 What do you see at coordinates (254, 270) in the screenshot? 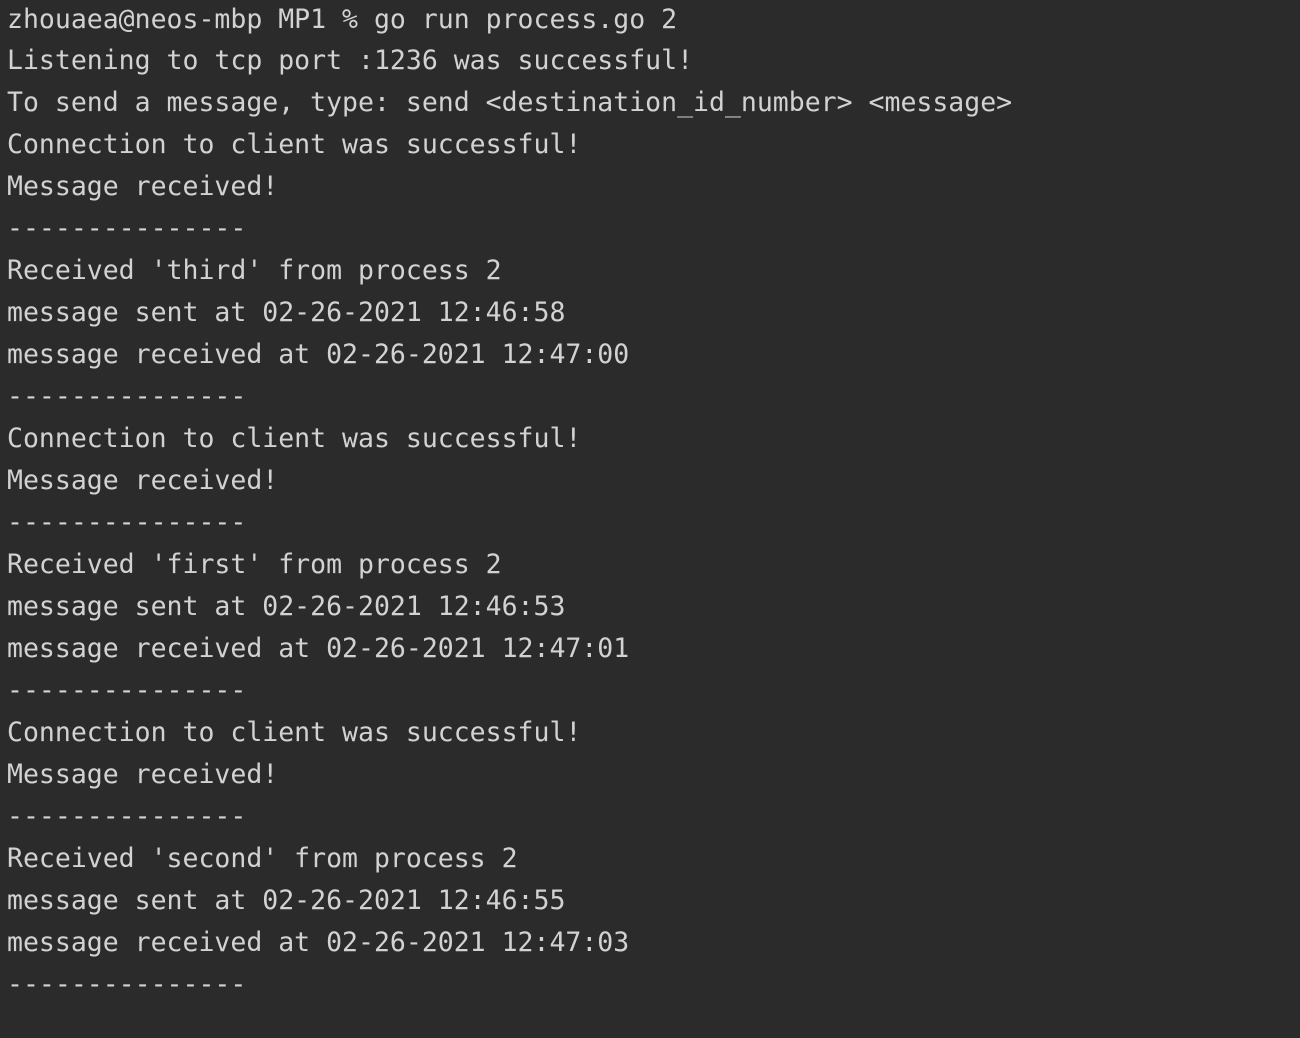
I see `terminal-line: Received 'third' from process 2` at bounding box center [254, 270].